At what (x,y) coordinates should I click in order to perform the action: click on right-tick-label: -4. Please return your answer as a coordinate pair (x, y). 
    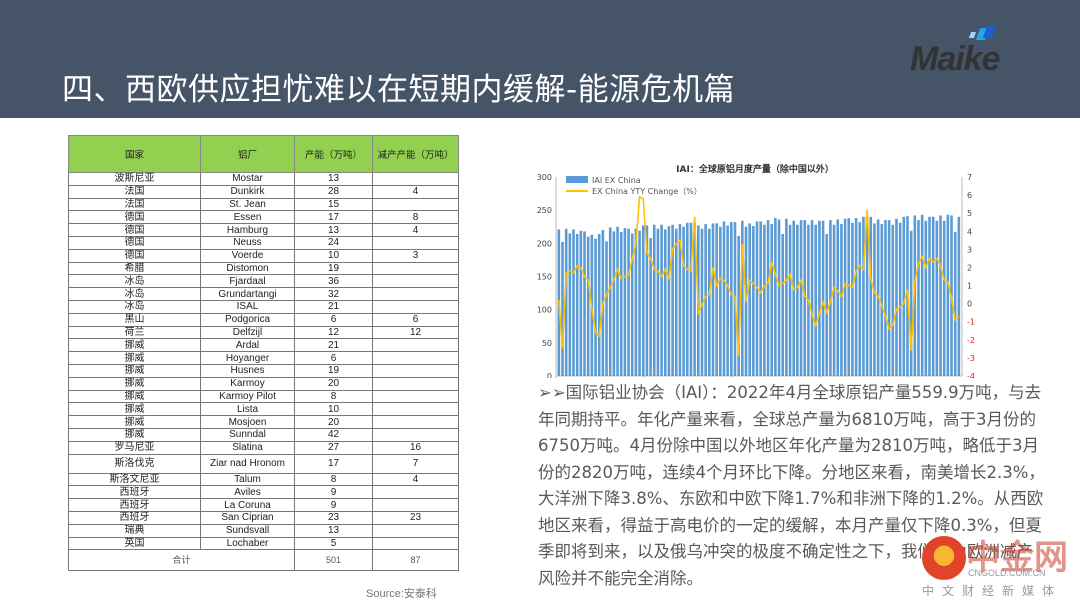
    Looking at the image, I should click on (971, 375).